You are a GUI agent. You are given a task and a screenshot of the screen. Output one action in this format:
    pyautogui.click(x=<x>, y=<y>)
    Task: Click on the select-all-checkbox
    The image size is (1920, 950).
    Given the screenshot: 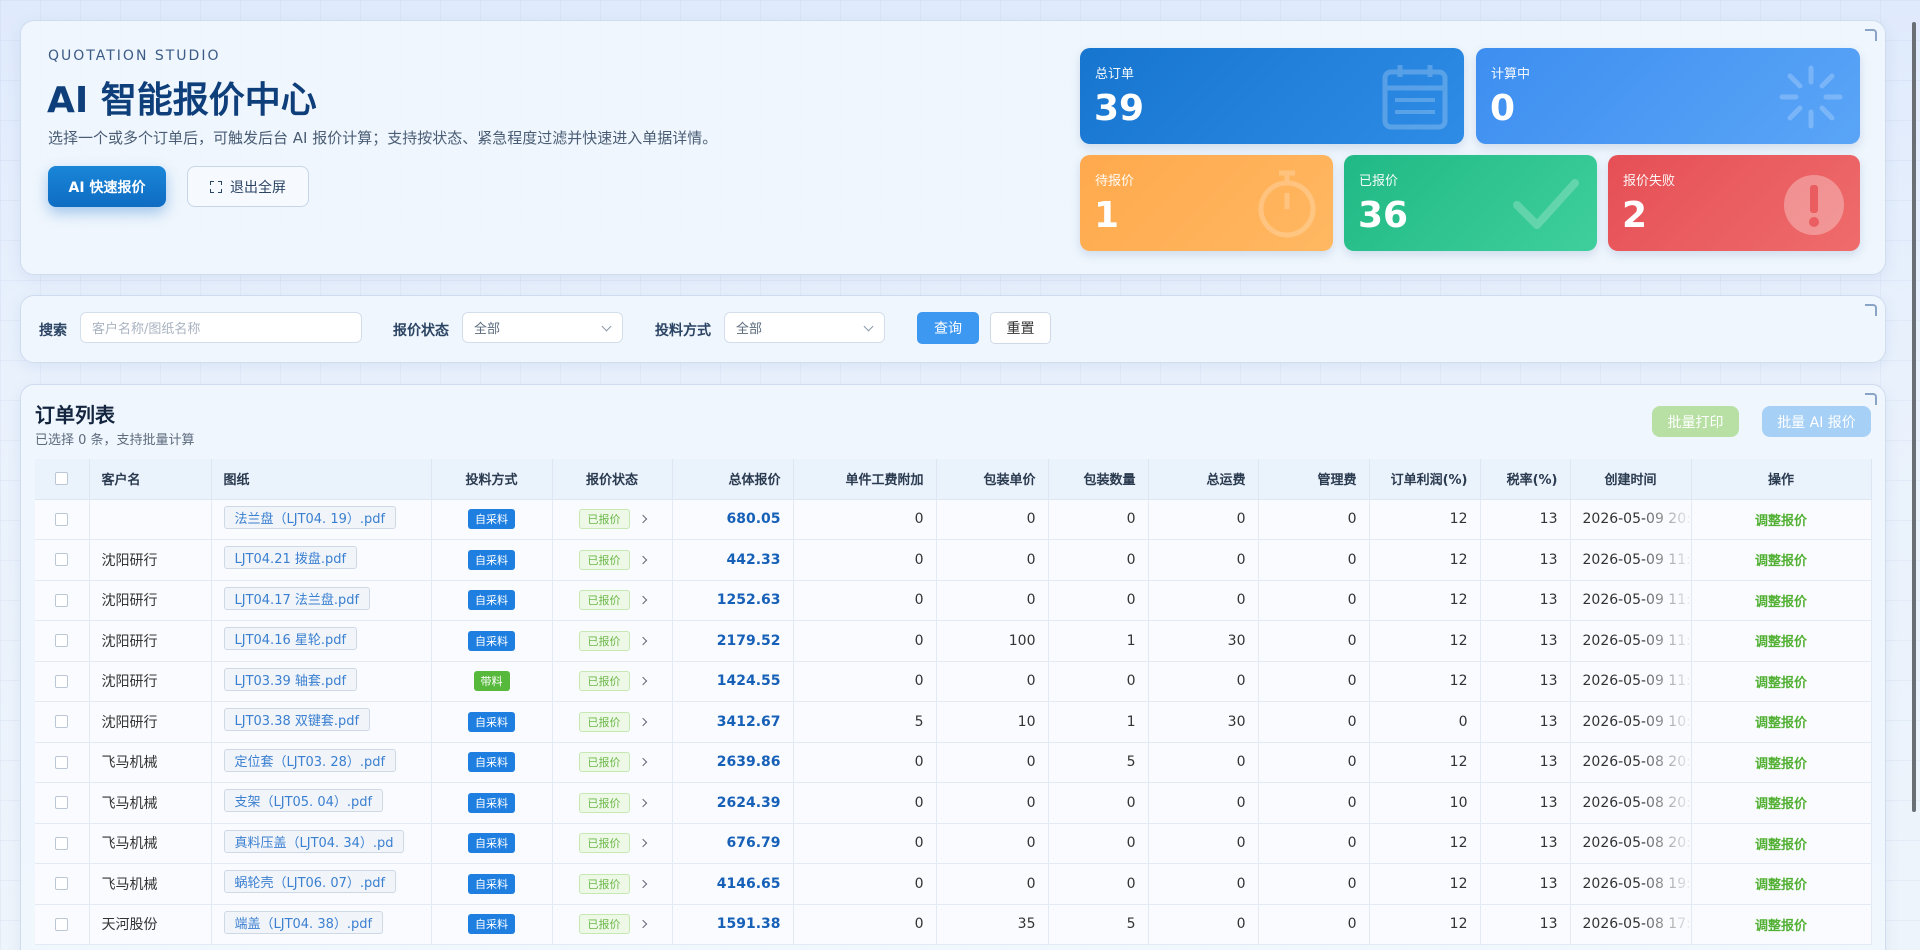 What is the action you would take?
    pyautogui.click(x=62, y=479)
    